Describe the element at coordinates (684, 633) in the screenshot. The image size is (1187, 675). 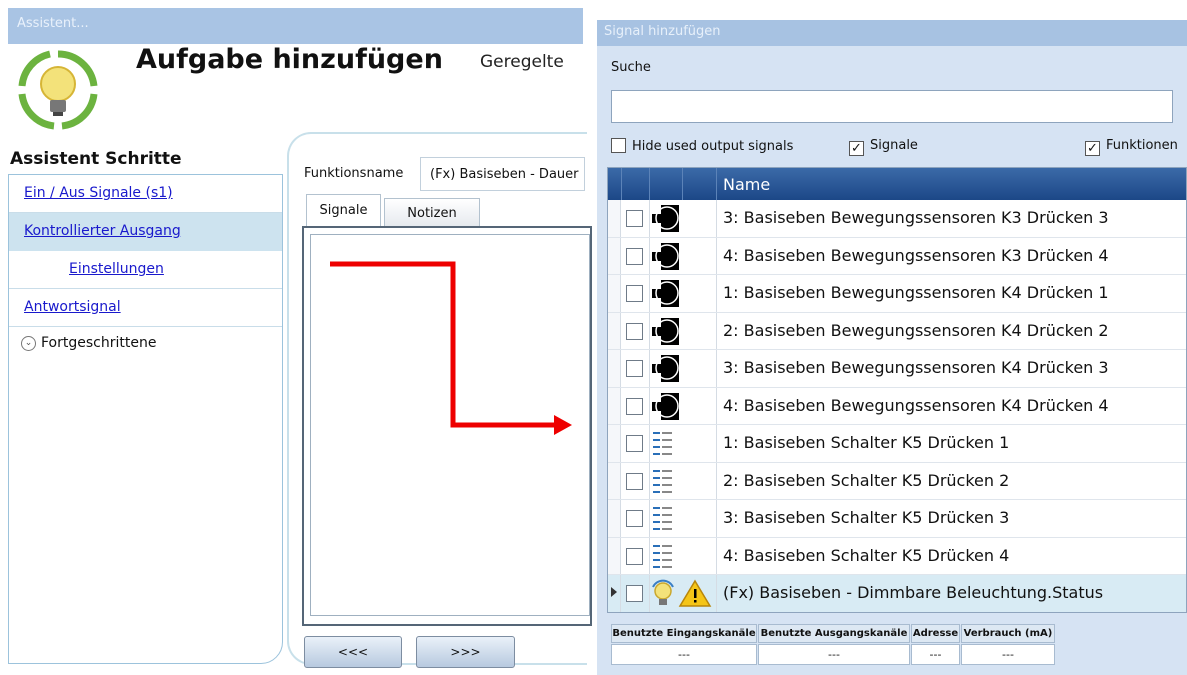
I see `stats-header-eingangskanaele: Benutzte Eingangskanäle` at that location.